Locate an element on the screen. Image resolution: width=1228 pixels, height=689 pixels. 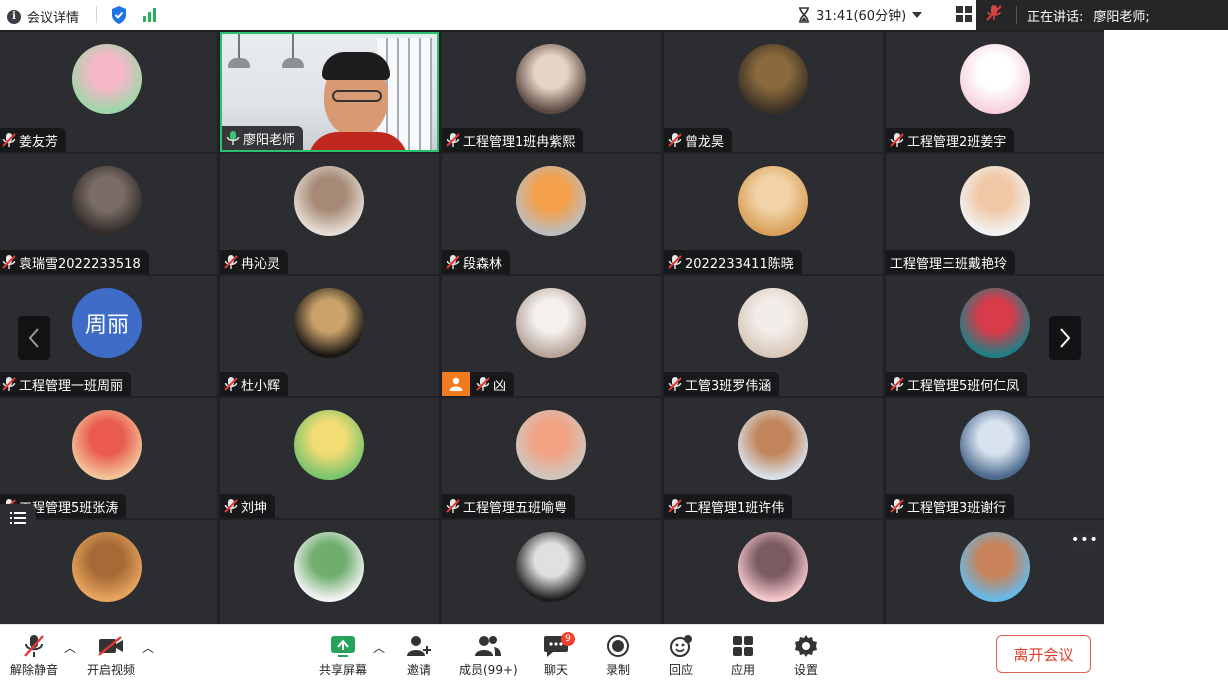
participant-tile: 工程管理1班许伟 is located at coordinates (773, 458).